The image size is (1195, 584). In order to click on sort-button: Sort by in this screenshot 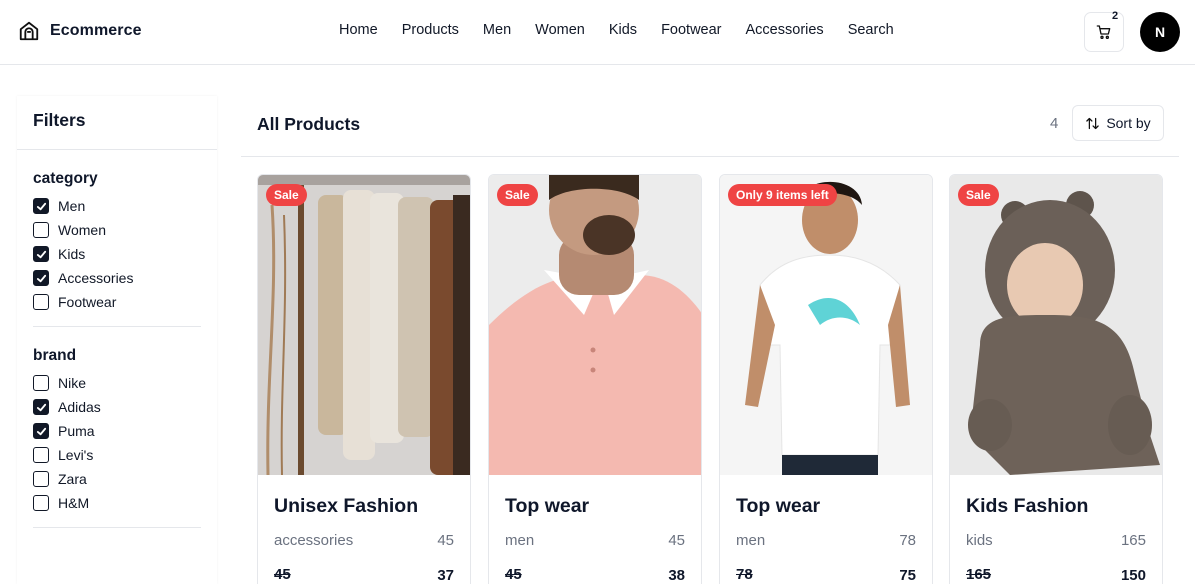, I will do `click(1118, 123)`.